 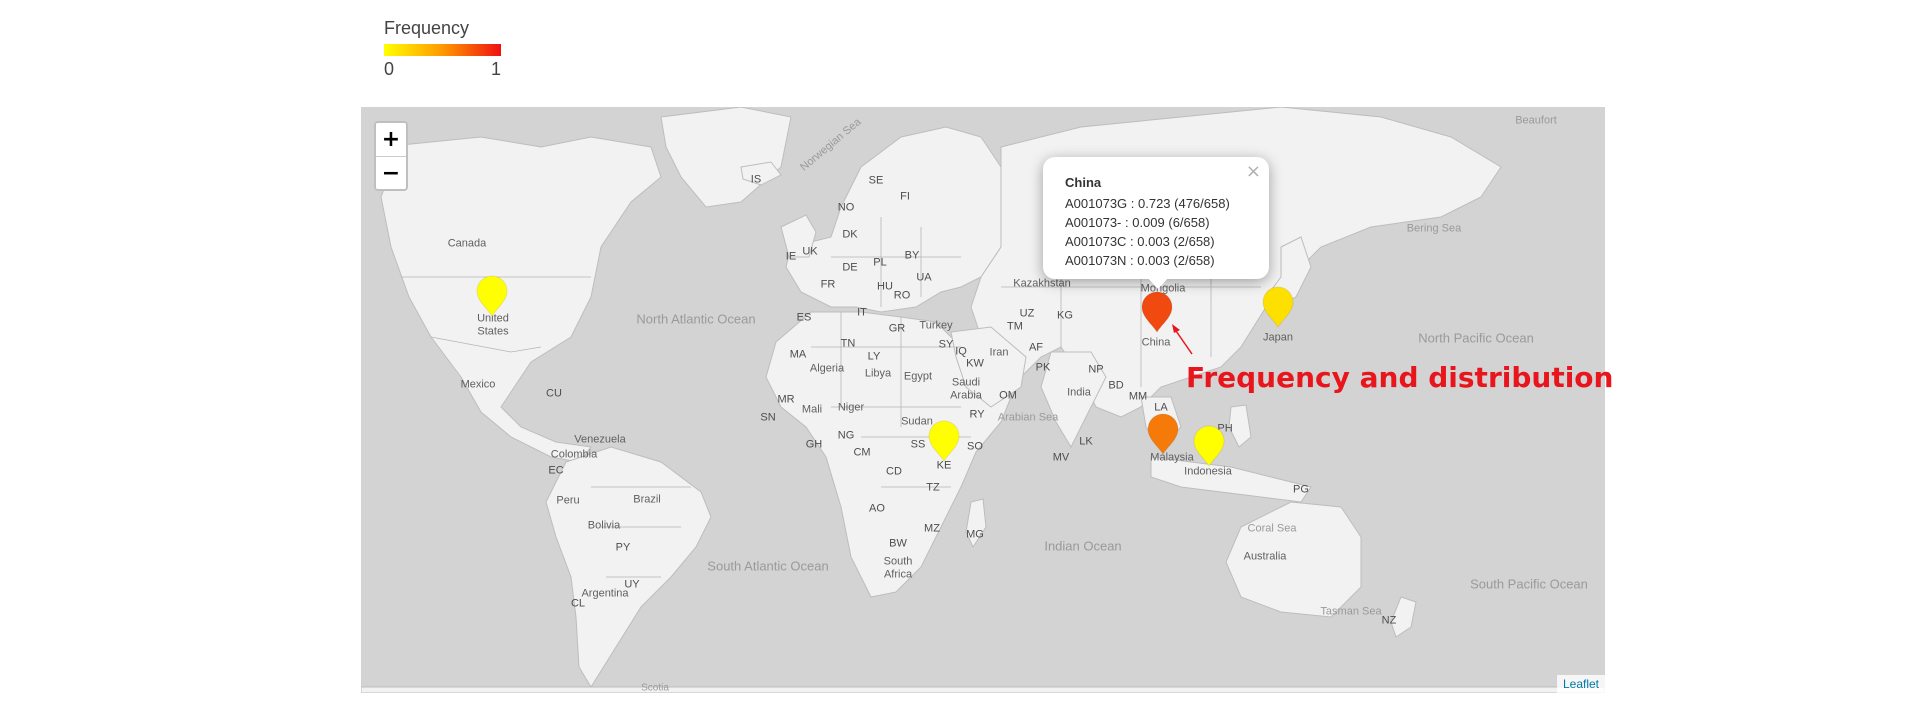 What do you see at coordinates (605, 593) in the screenshot?
I see `country-label: Argentina` at bounding box center [605, 593].